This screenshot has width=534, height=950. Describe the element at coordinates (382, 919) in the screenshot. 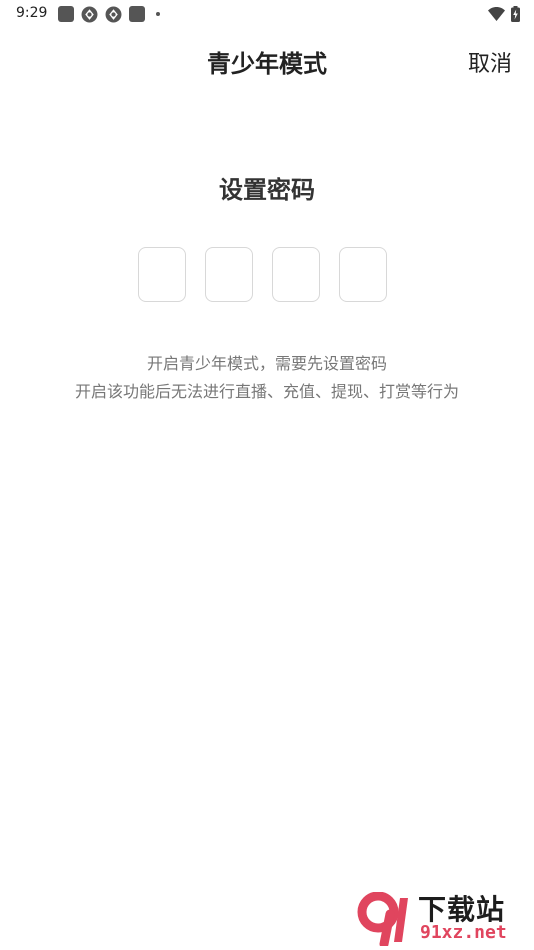

I see `watermark-logo-icon` at that location.